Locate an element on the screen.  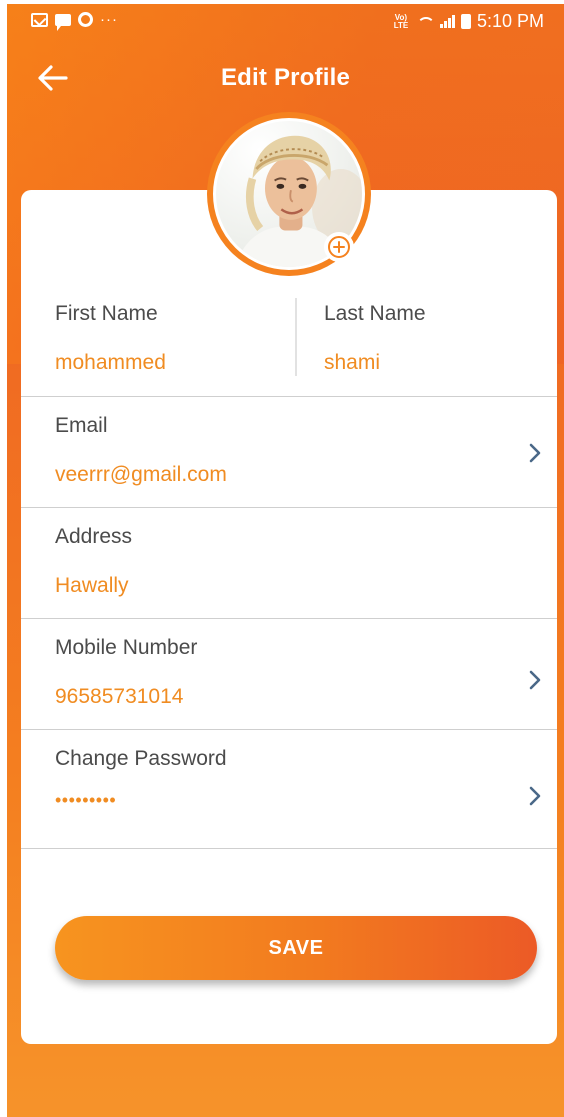
status-bar: ··· Vo) LTE 5:10 PM is located at coordinates (285, 21).